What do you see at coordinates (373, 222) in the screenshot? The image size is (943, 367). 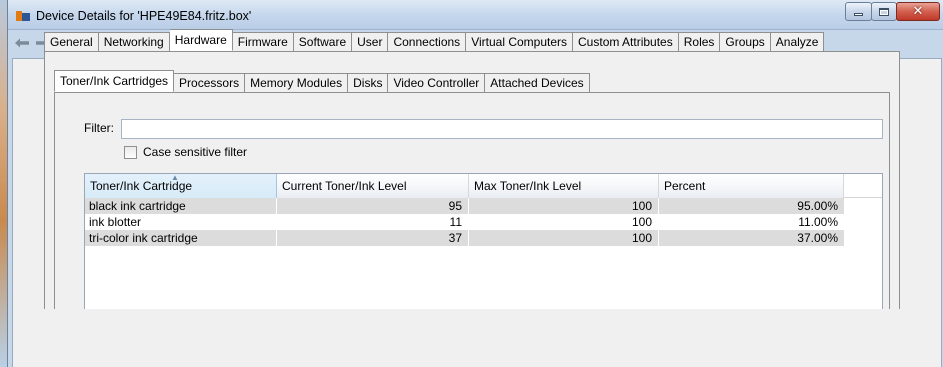 I see `cell-current-level: 11` at bounding box center [373, 222].